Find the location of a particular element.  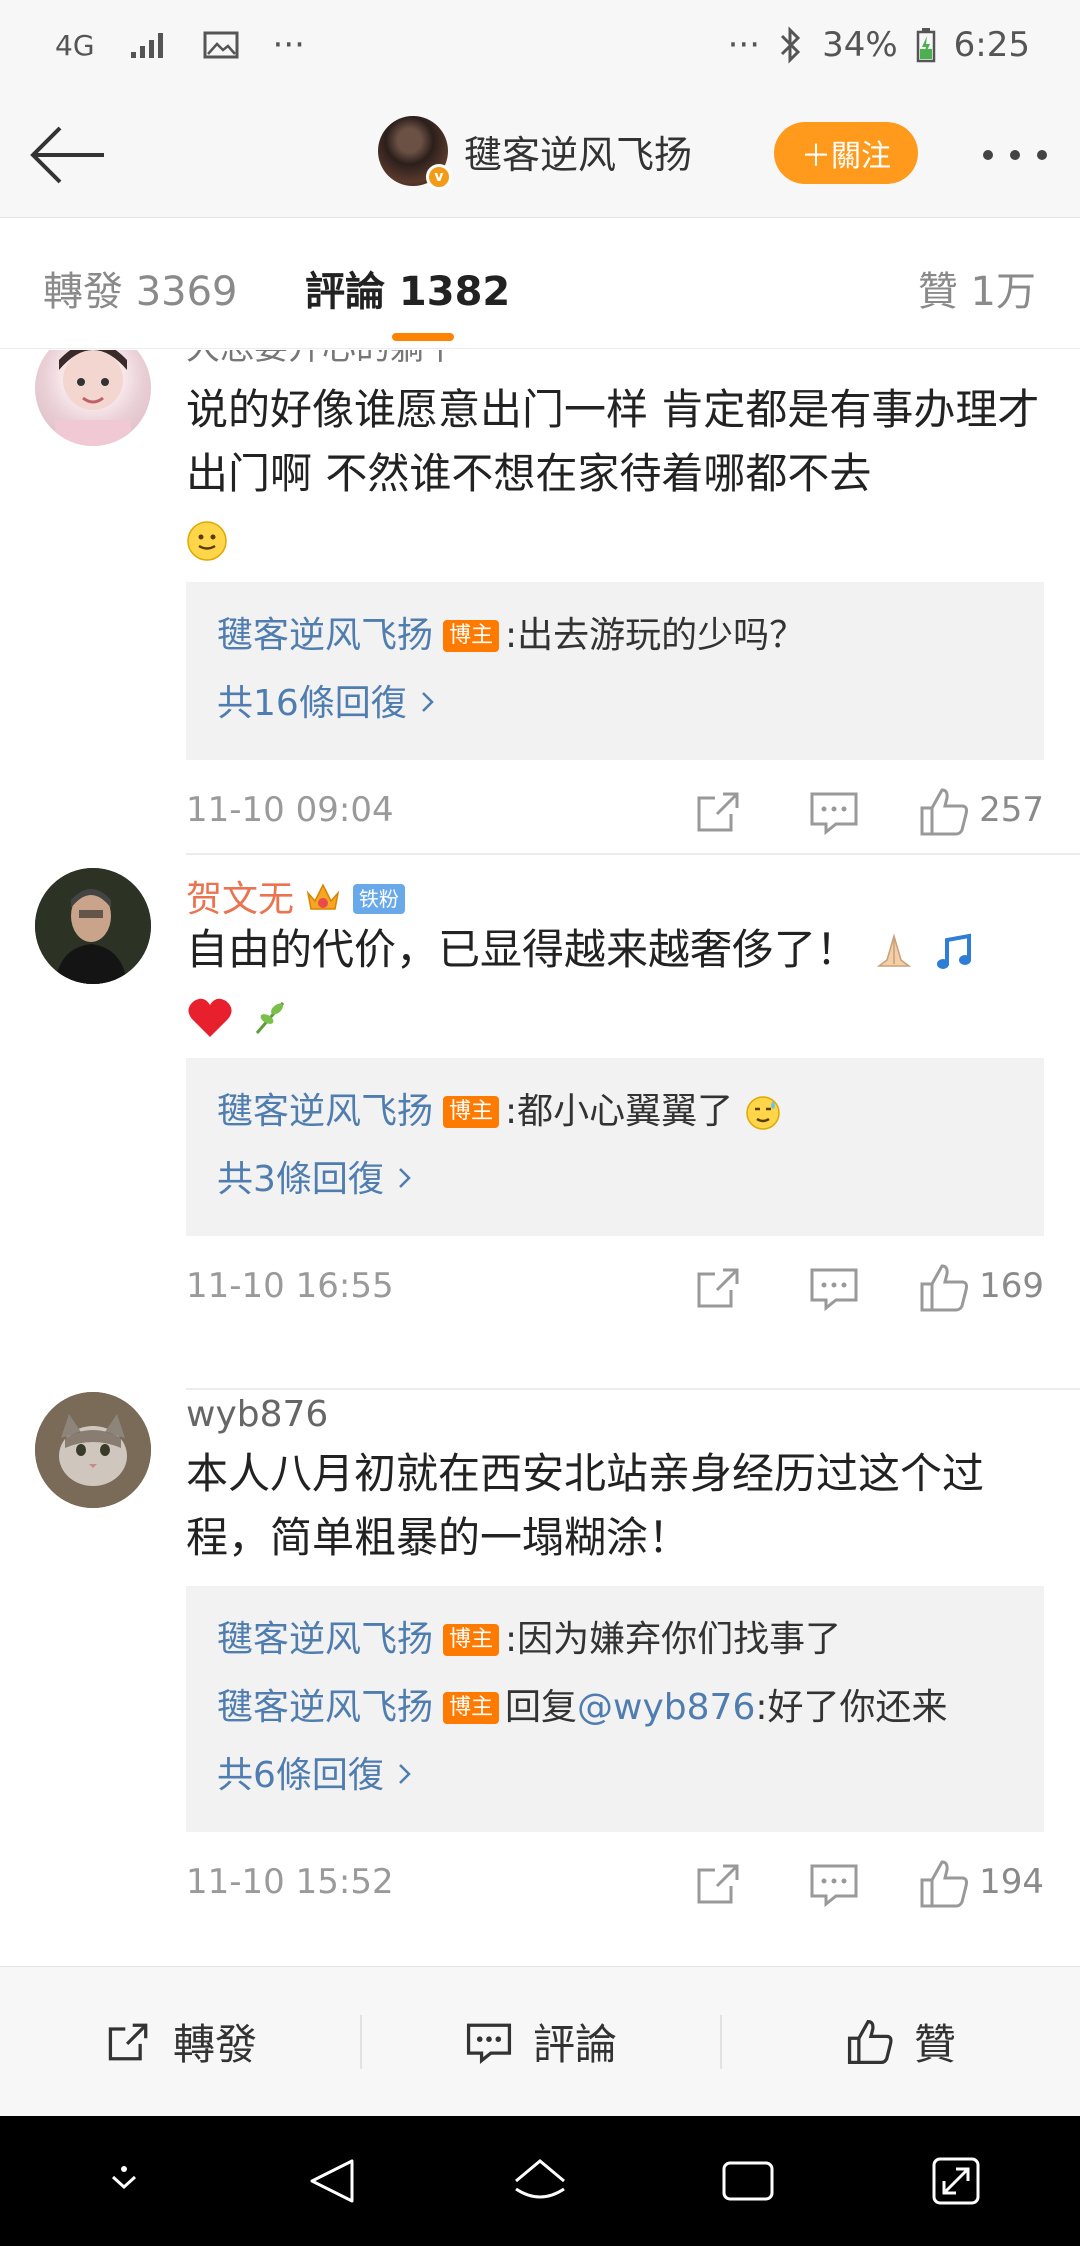

nav-recents-button is located at coordinates (748, 2181).